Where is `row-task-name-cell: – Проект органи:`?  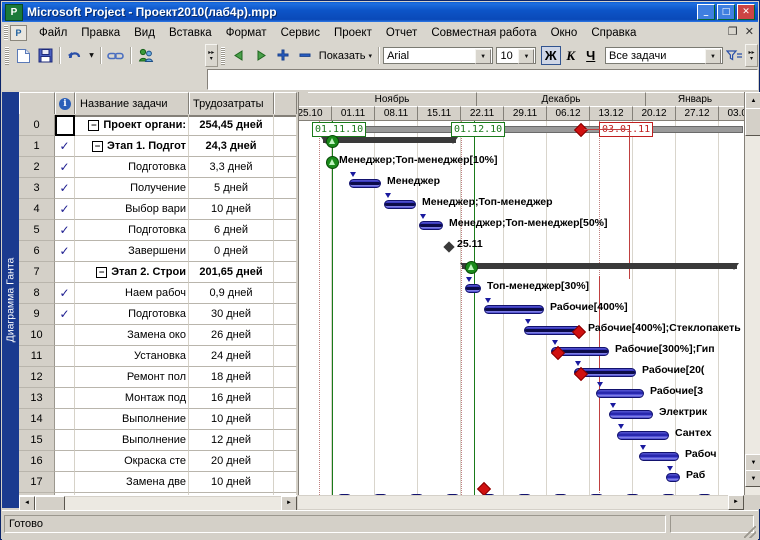 row-task-name-cell: – Проект органи: is located at coordinates (132, 125).